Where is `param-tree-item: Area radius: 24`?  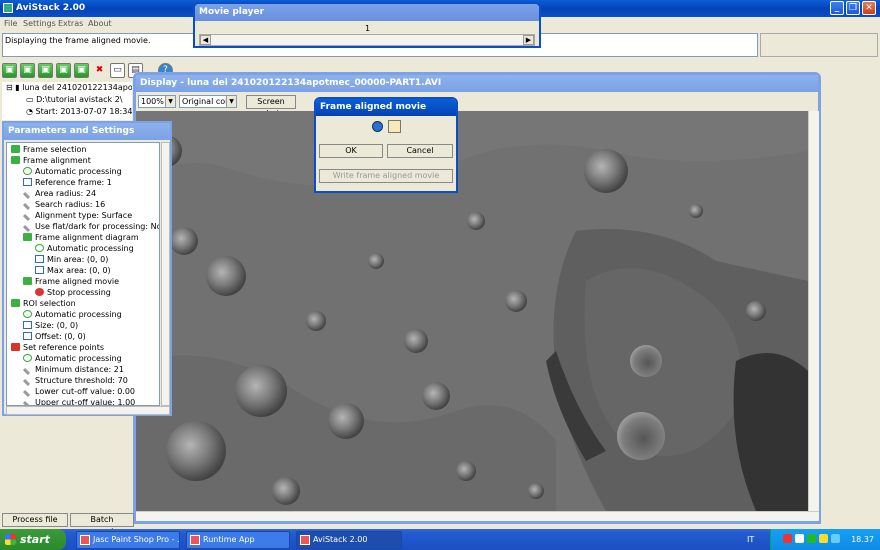
param-tree-item: Area radius: 24 is located at coordinates (59, 194).